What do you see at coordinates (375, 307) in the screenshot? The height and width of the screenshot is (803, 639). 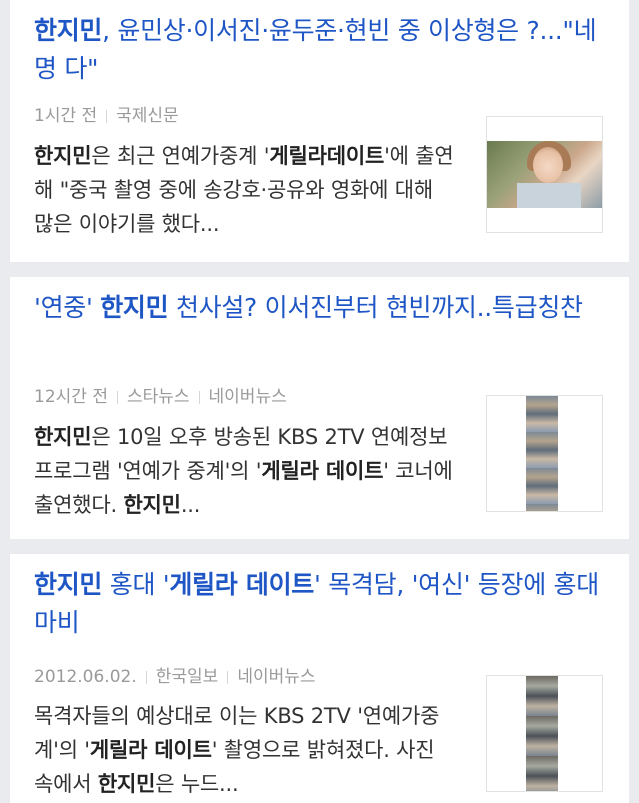 I see `text-segment: 천사설? 이서진부터 현빈까지..특급칭찬` at bounding box center [375, 307].